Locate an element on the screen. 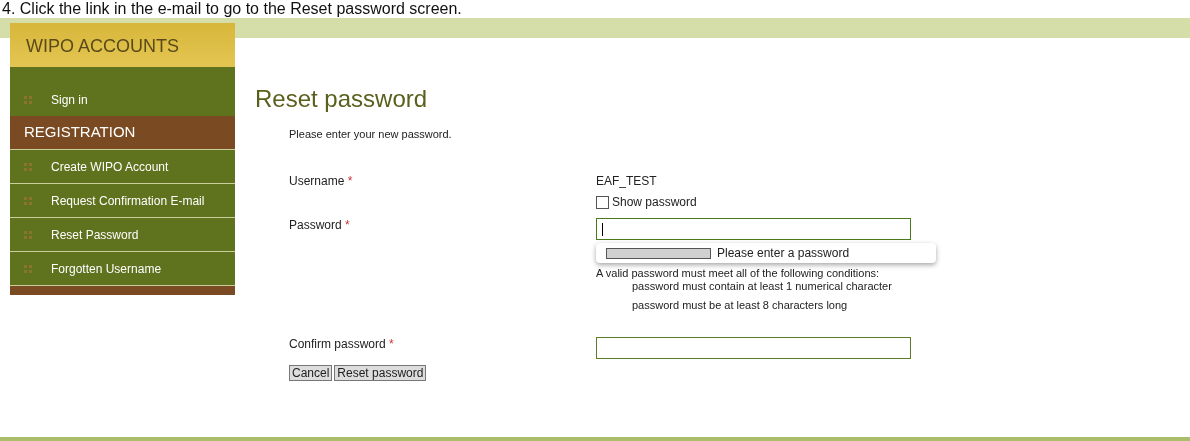  condition-item: password must contain at least 1 numerical character is located at coordinates (762, 286).